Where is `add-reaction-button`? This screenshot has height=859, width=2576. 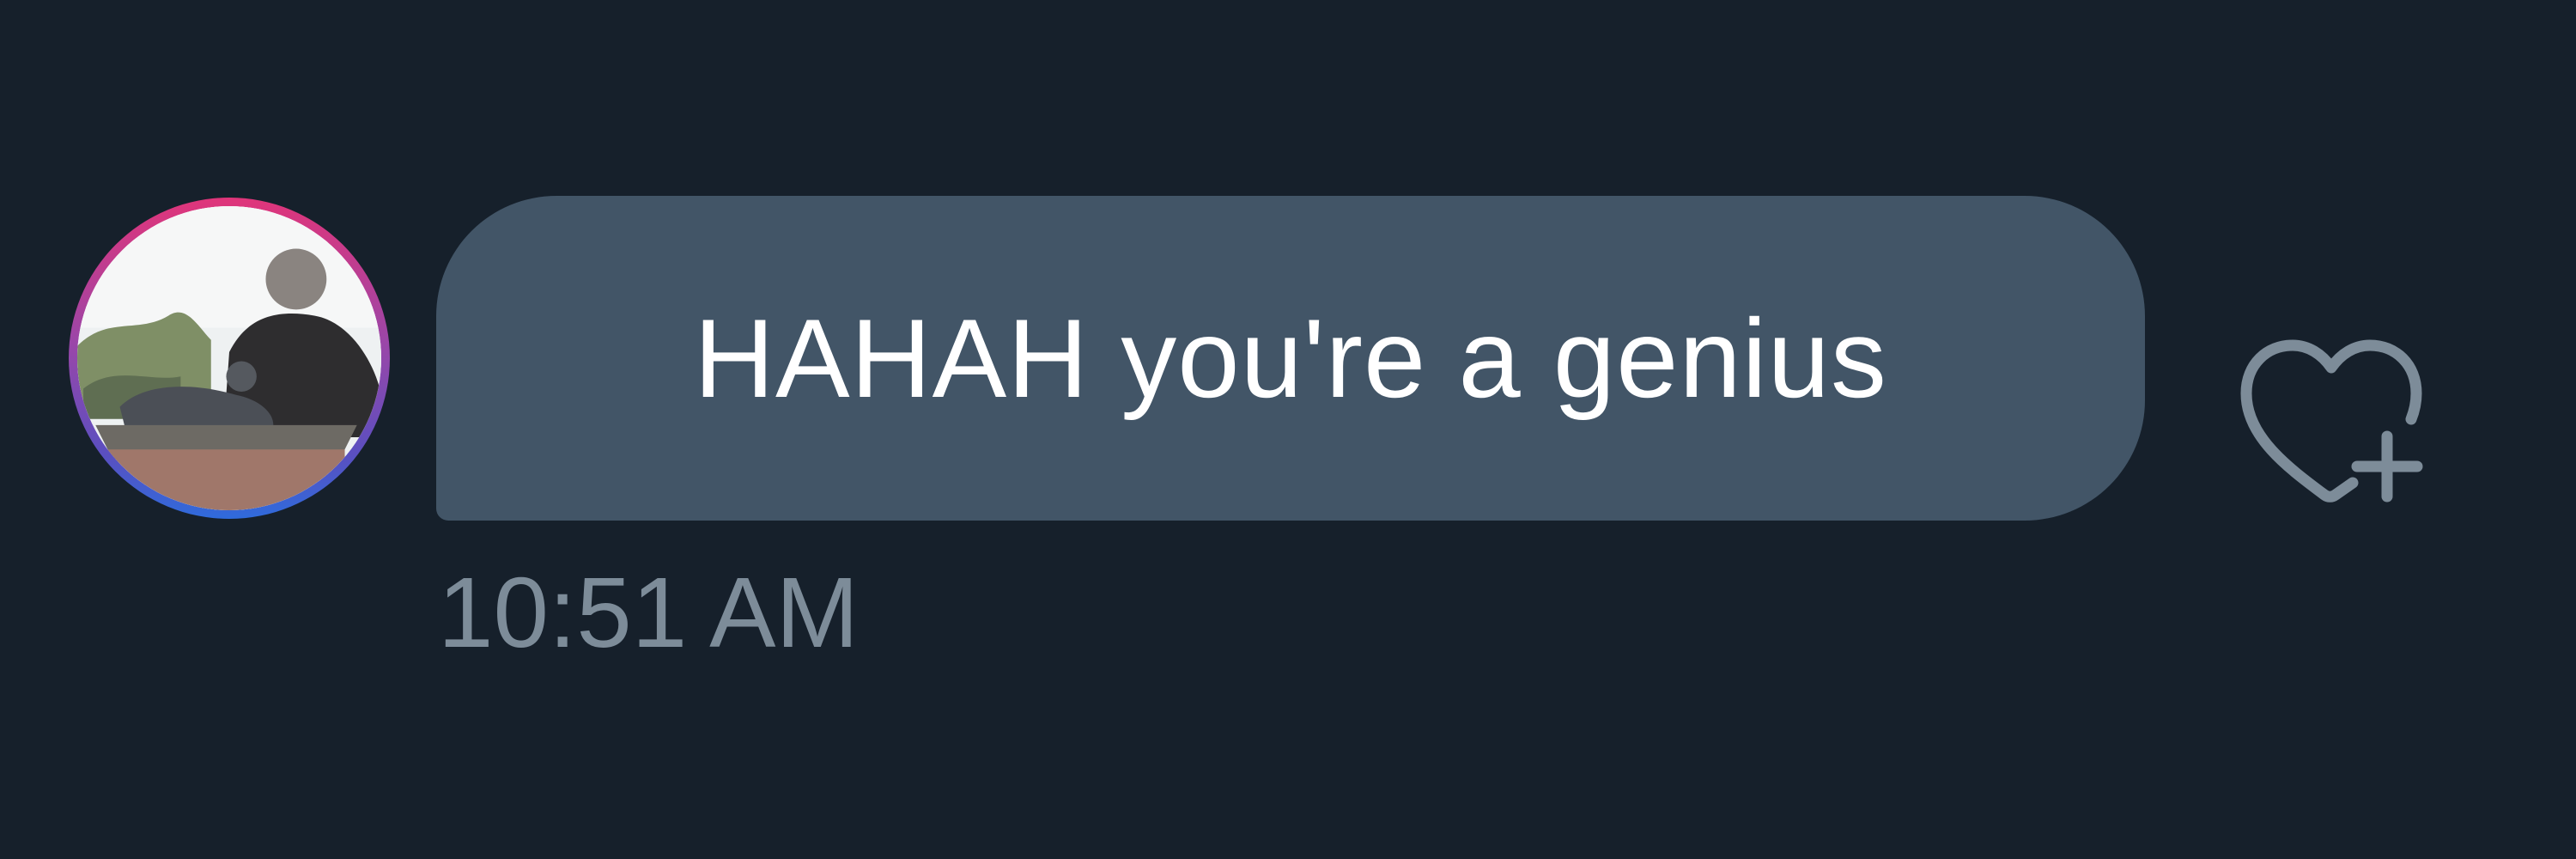
add-reaction-button is located at coordinates (2331, 417).